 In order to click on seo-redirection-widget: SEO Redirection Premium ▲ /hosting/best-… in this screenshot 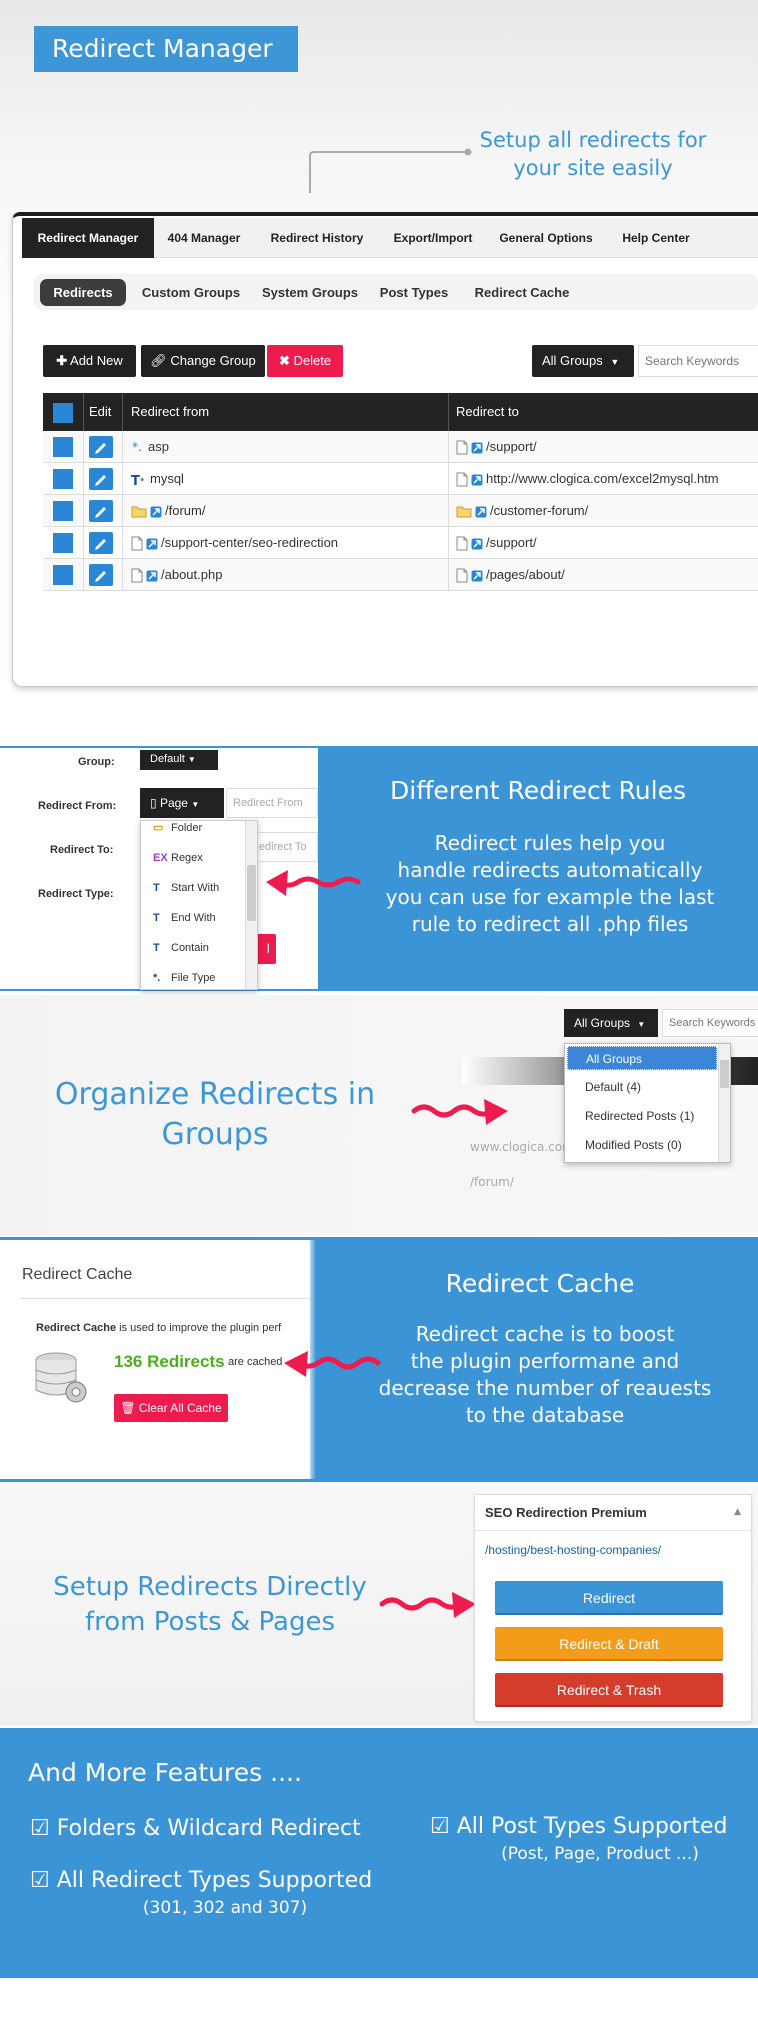, I will do `click(613, 1608)`.